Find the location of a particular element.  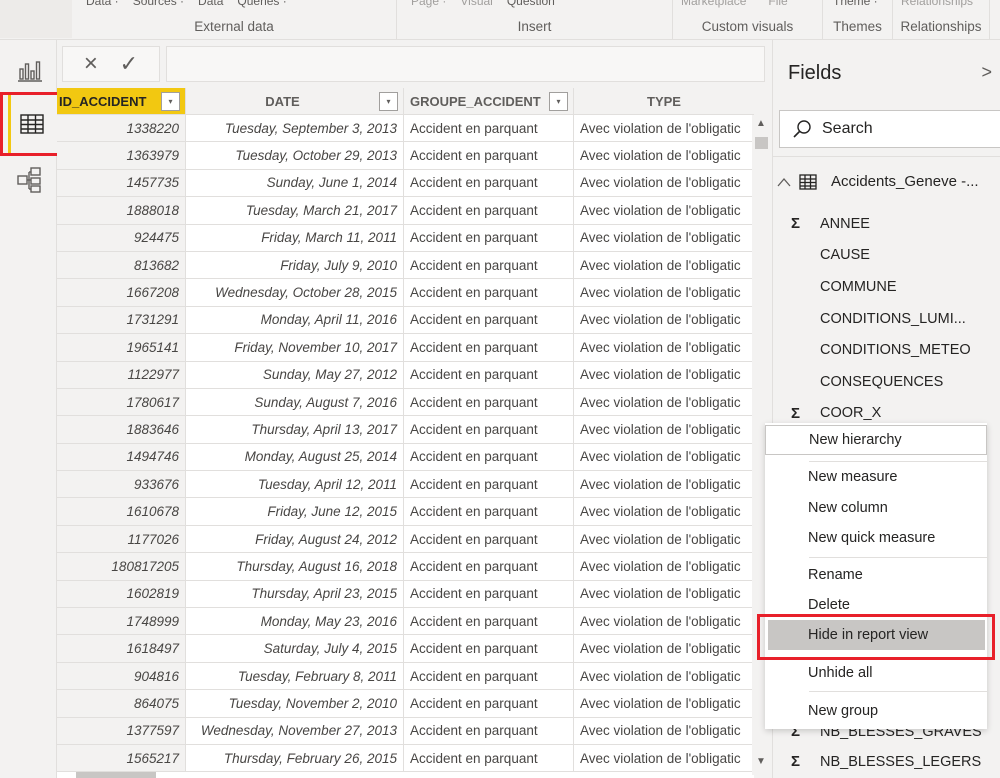

ask-question-button: Question is located at coordinates (531, 4).